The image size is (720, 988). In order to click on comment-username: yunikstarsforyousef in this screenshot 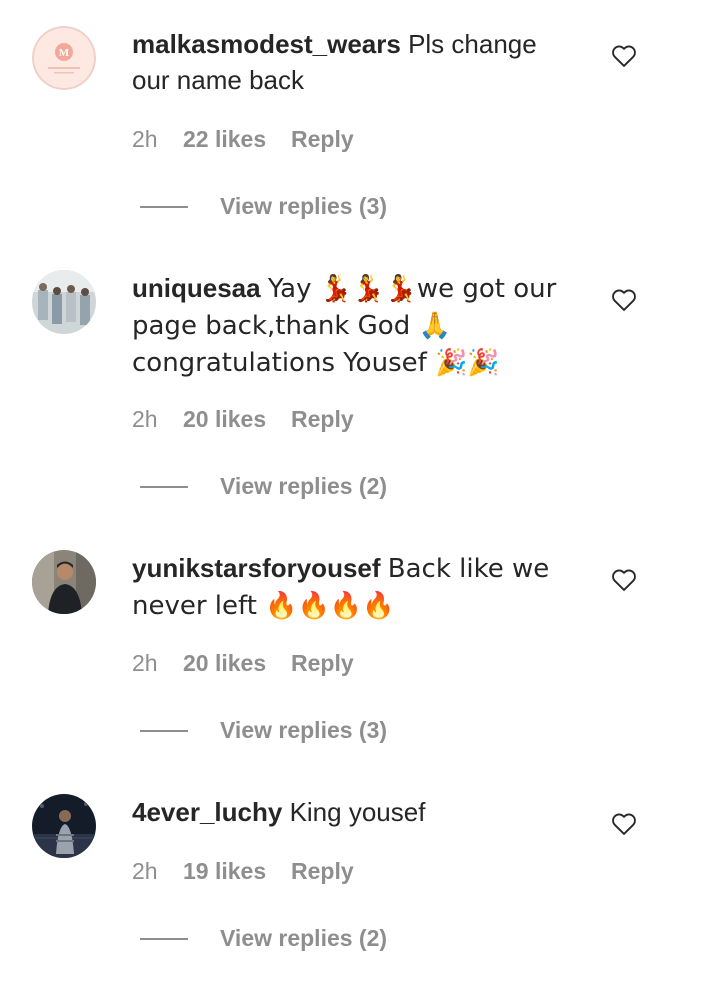, I will do `click(256, 568)`.